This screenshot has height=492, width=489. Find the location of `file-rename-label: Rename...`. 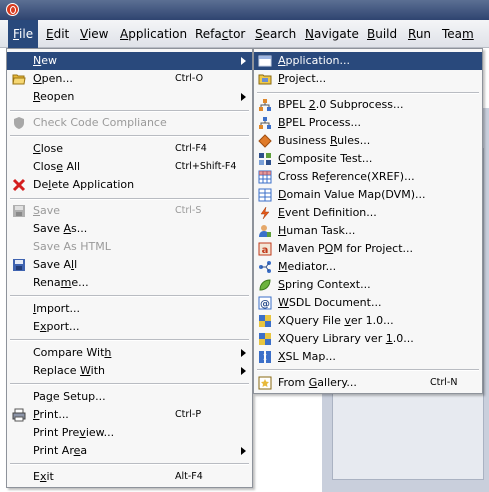

file-rename-label: Rename... is located at coordinates (61, 282).